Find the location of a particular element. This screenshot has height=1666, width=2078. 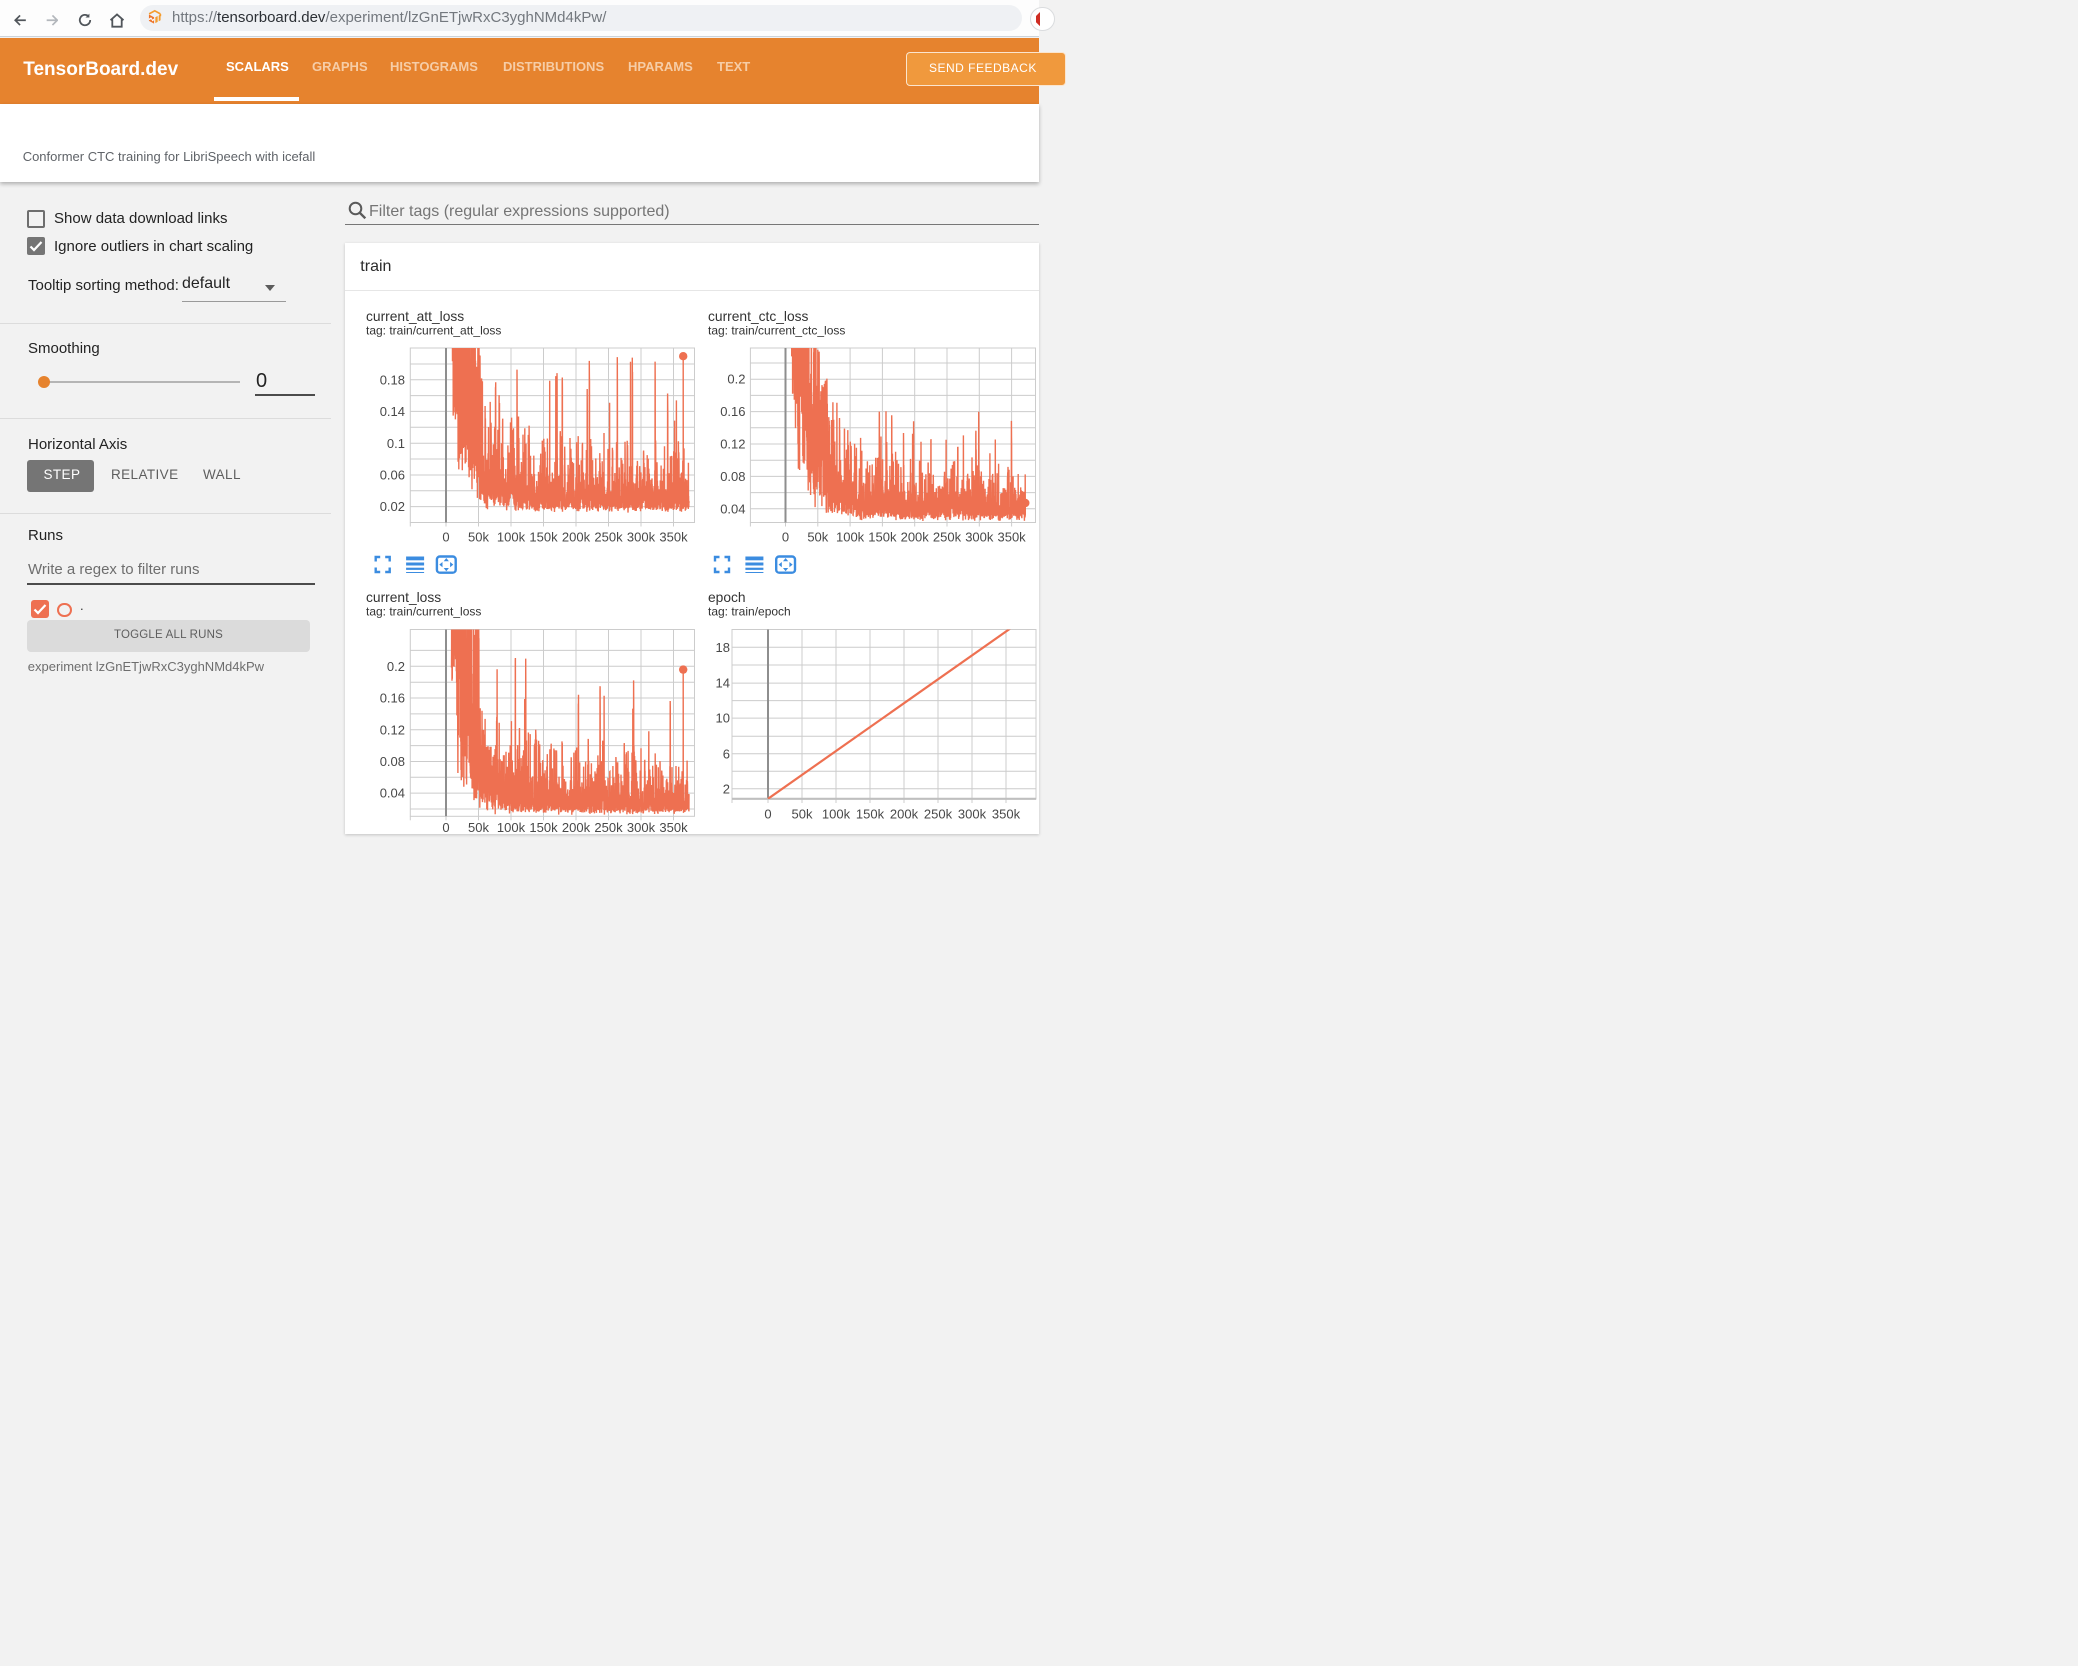

svg-text: 10 is located at coordinates (723, 718).